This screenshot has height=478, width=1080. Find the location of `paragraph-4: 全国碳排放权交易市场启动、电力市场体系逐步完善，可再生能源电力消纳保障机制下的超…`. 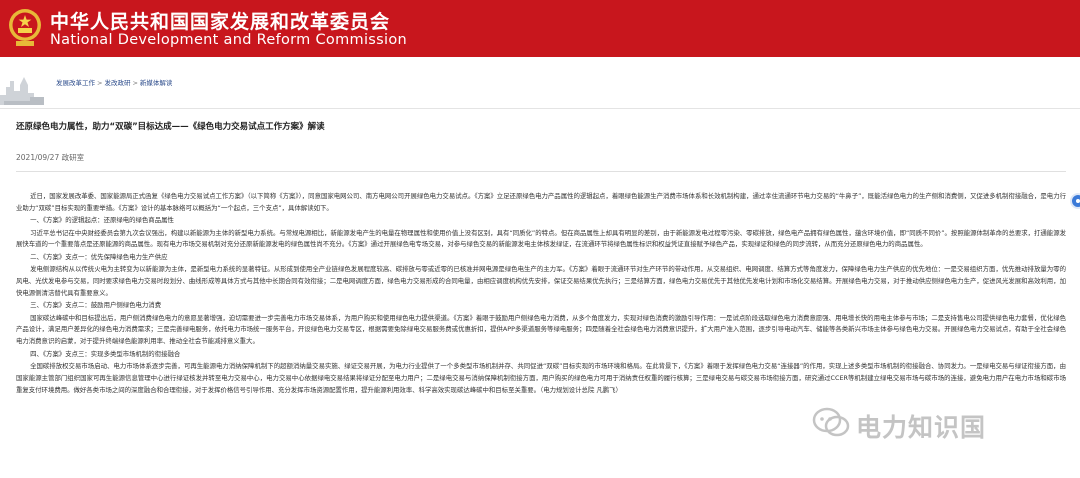

paragraph-4: 全国碳排放权交易市场启动、电力市场体系逐步完善，可再生能源电力消纳保障机制下的超… is located at coordinates (541, 377).